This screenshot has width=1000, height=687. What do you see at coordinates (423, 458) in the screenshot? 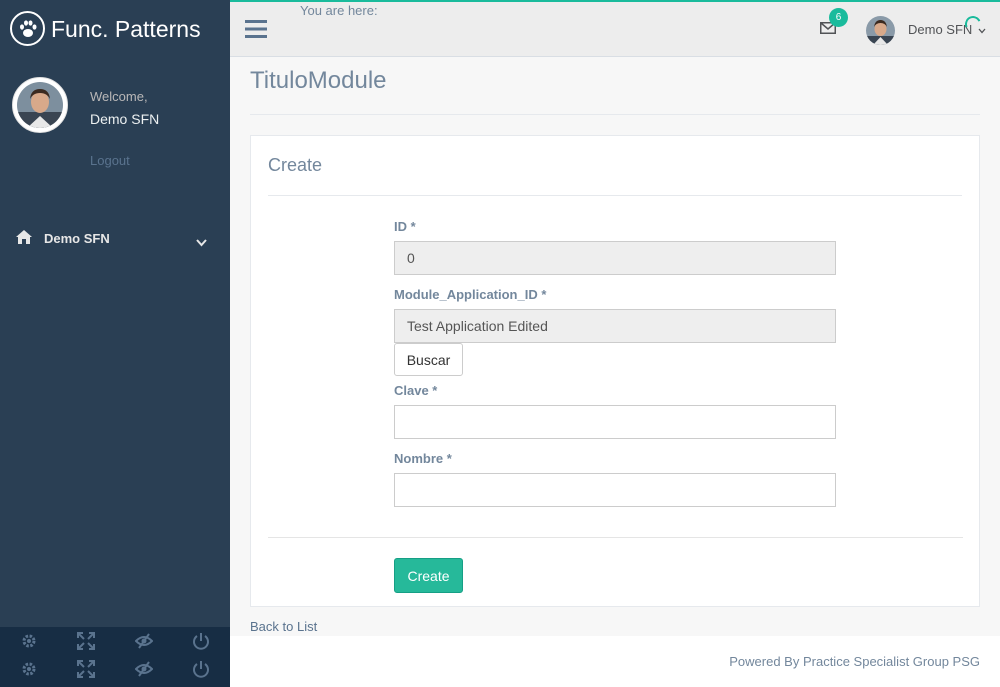
I see `nombre-label: Nombre *` at bounding box center [423, 458].